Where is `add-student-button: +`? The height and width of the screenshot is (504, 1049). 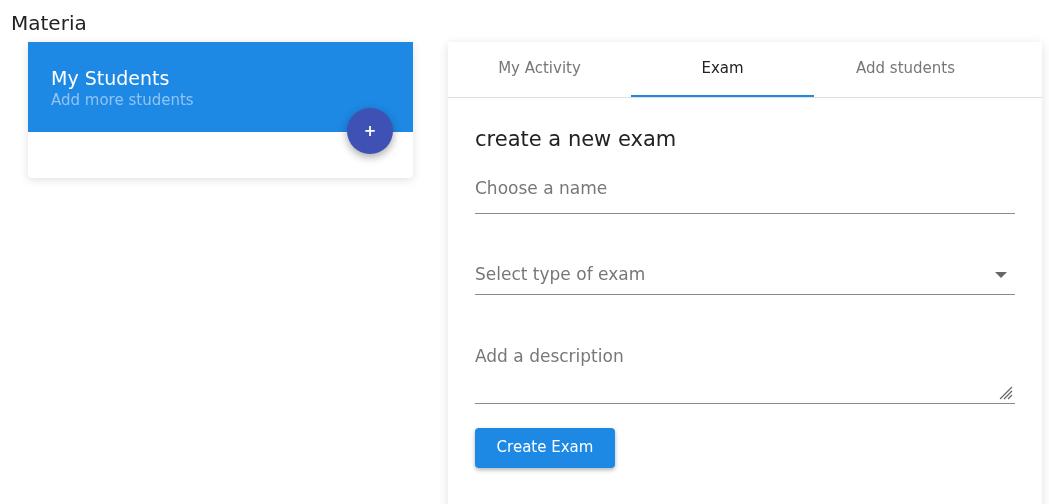
add-student-button: + is located at coordinates (370, 131).